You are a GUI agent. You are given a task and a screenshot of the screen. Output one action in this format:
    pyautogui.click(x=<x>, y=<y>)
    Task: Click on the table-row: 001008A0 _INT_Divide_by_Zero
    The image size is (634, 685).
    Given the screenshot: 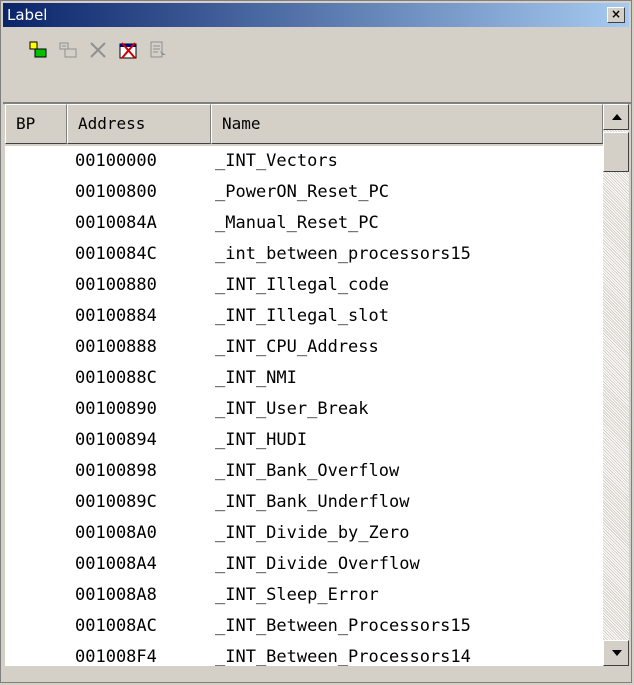 What is the action you would take?
    pyautogui.click(x=304, y=533)
    